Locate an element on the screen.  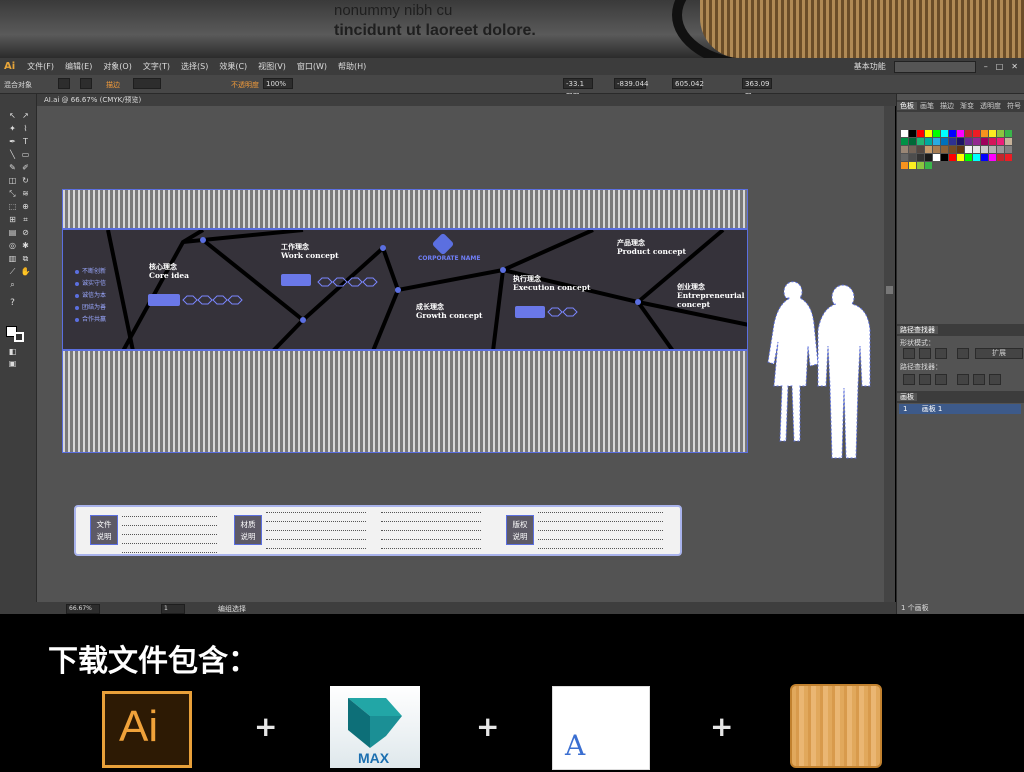
search-input is located at coordinates (934, 66).